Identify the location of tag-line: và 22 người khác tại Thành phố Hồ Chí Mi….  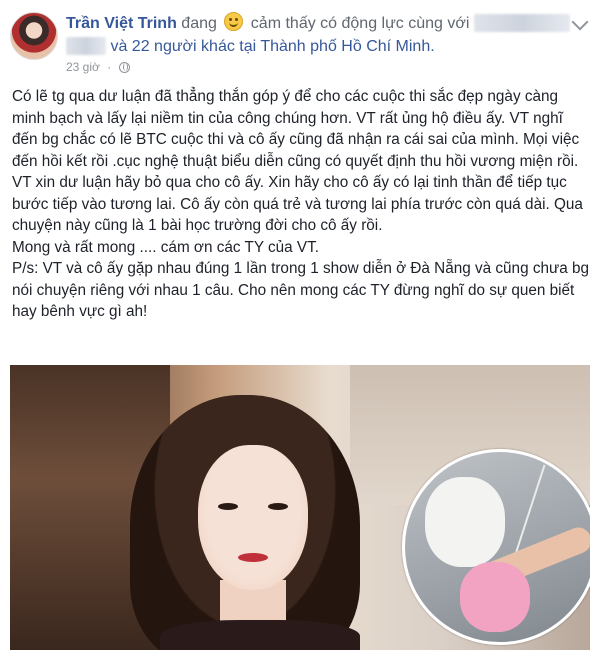
(250, 47).